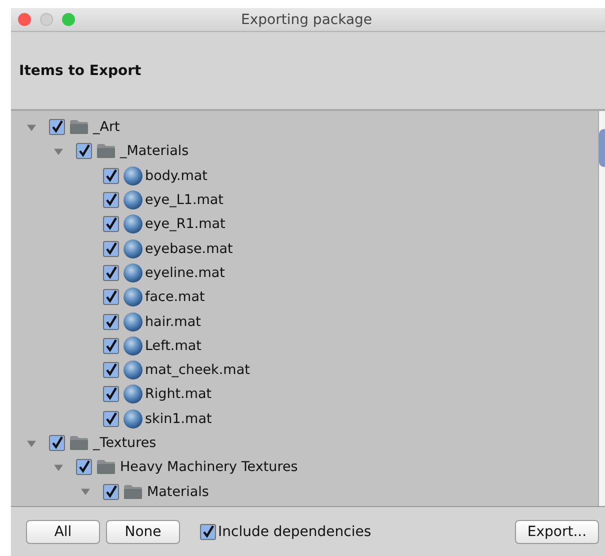 The width and height of the screenshot is (605, 556). I want to click on tree-item-label: _Art, so click(106, 127).